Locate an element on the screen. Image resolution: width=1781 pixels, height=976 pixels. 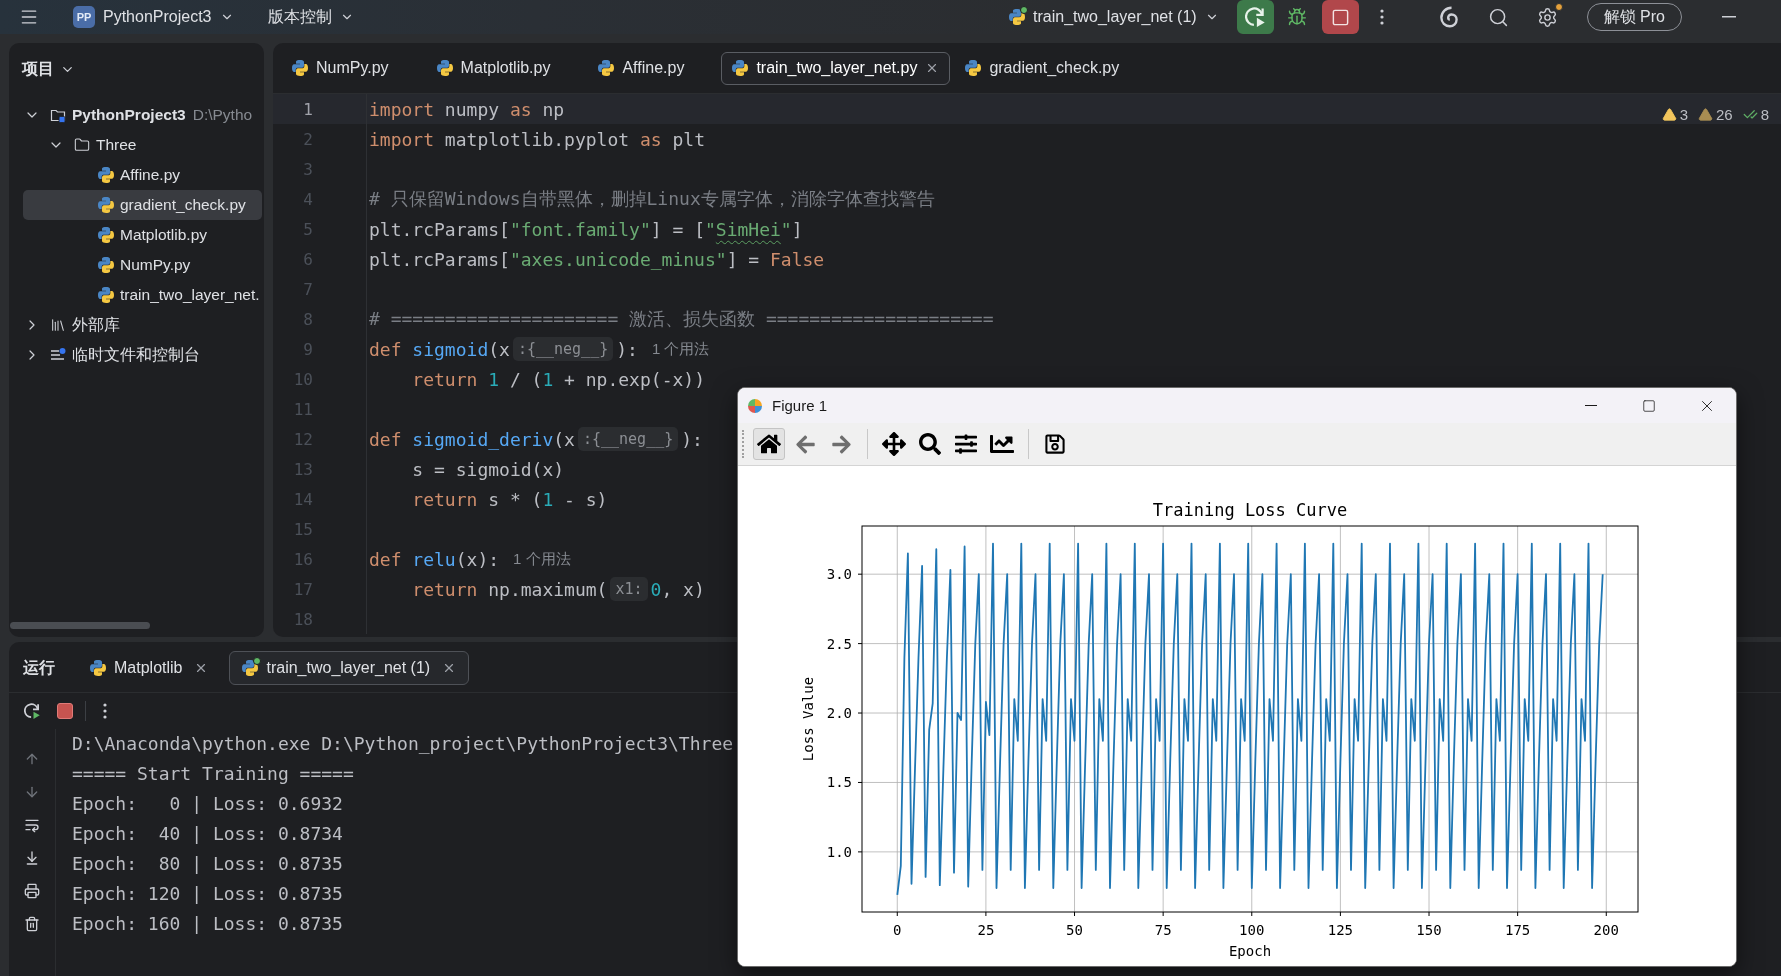
home-icon is located at coordinates (769, 444).